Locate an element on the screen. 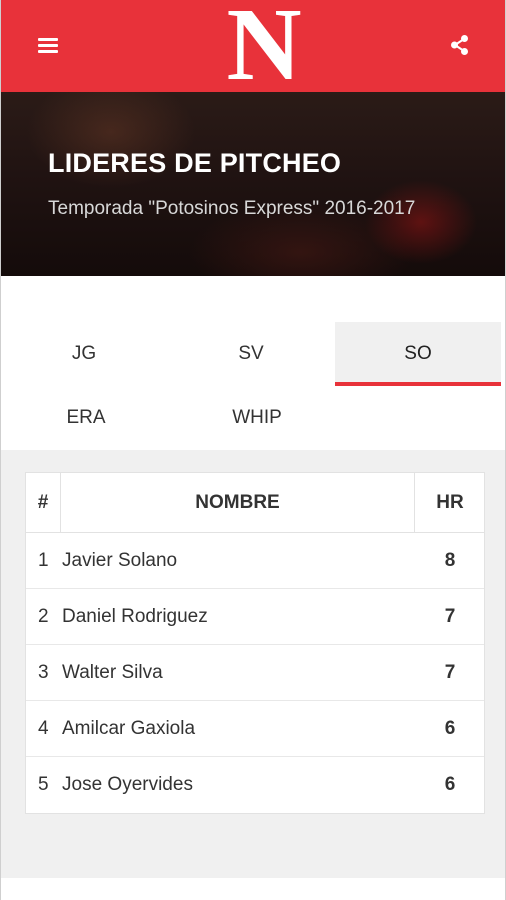  tab-whip: WHIP is located at coordinates (257, 418).